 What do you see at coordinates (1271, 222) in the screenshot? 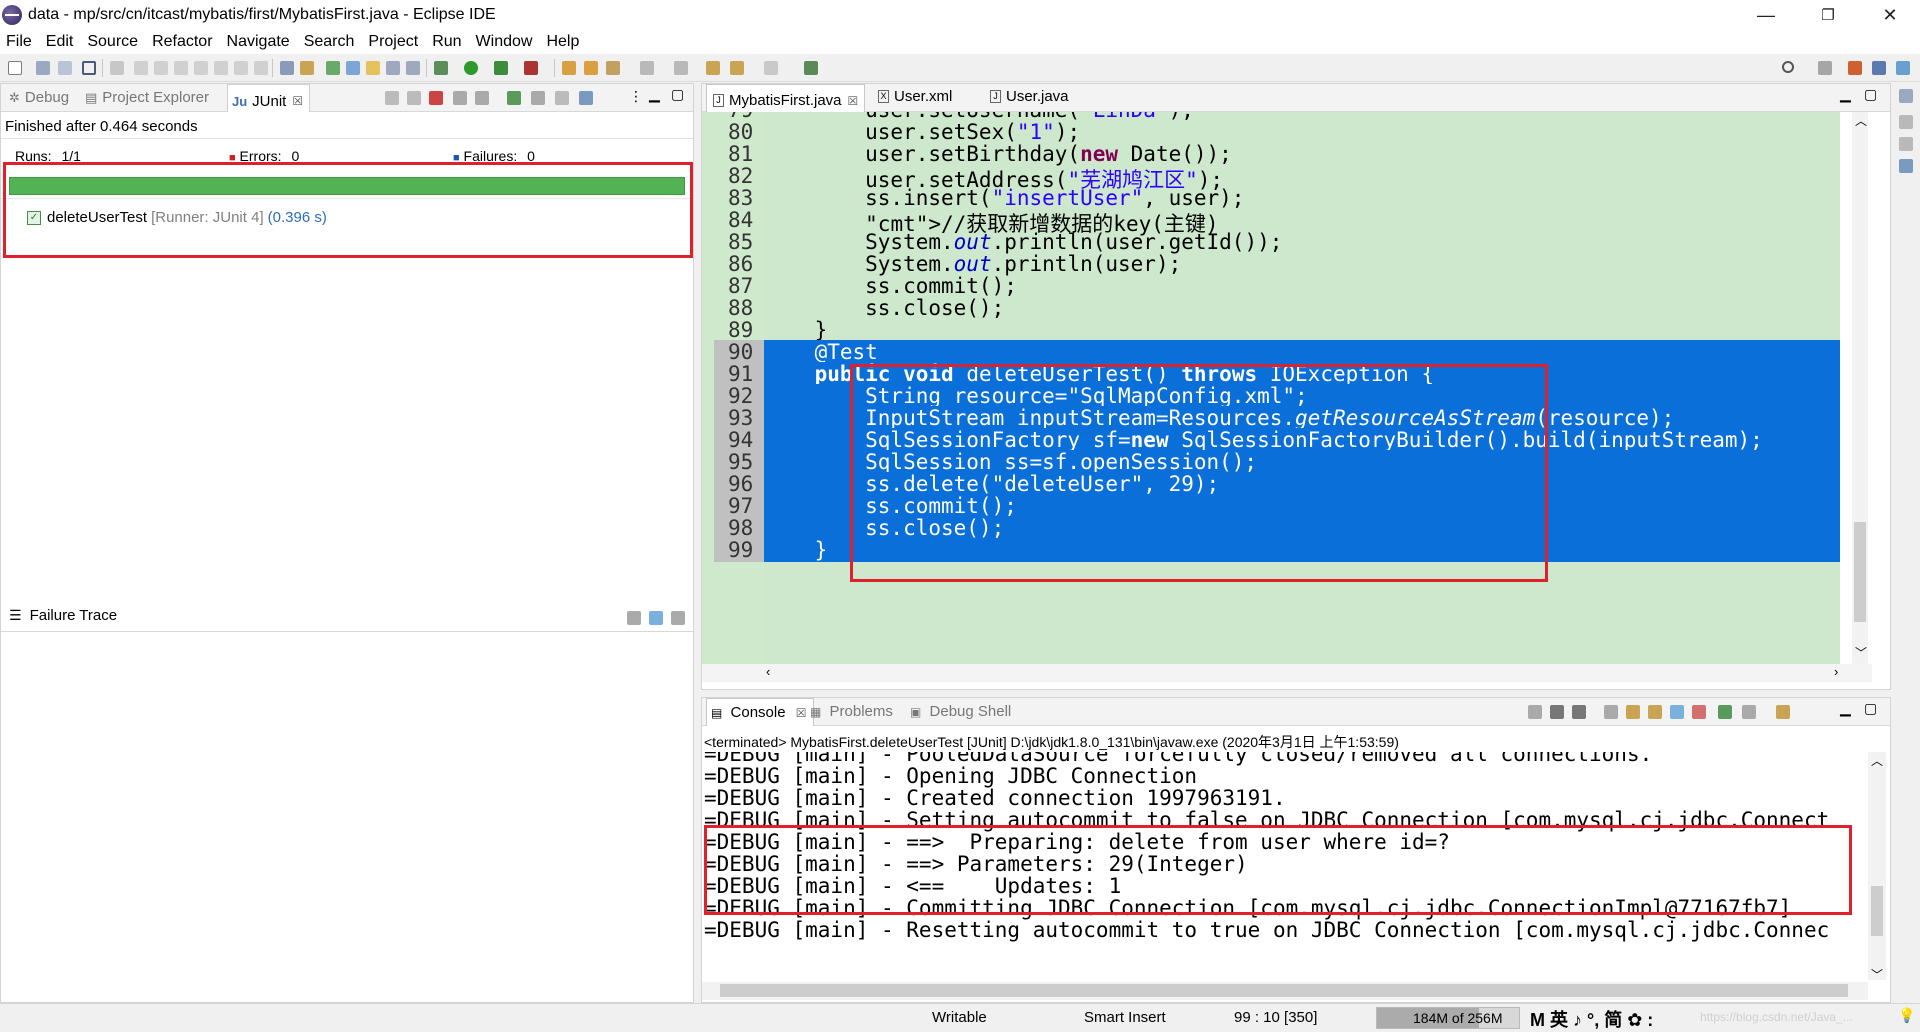
I see `code-line: 84 "cmt">//获取新增数据的key(主键)` at bounding box center [1271, 222].